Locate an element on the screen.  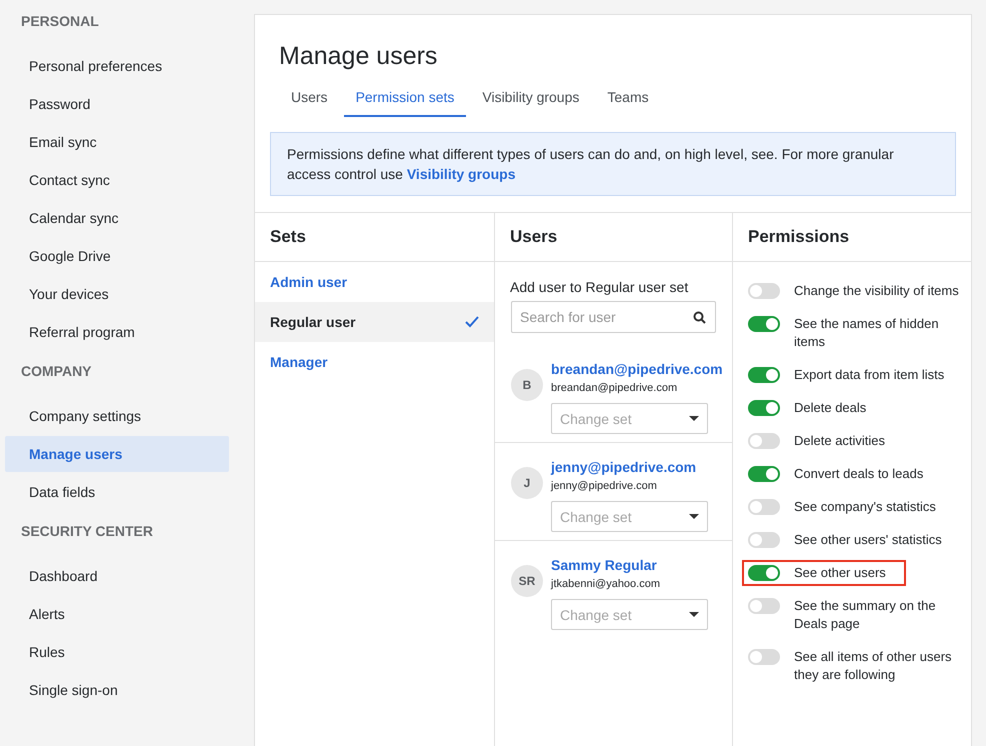
section-title: COMPANY is located at coordinates (56, 371).